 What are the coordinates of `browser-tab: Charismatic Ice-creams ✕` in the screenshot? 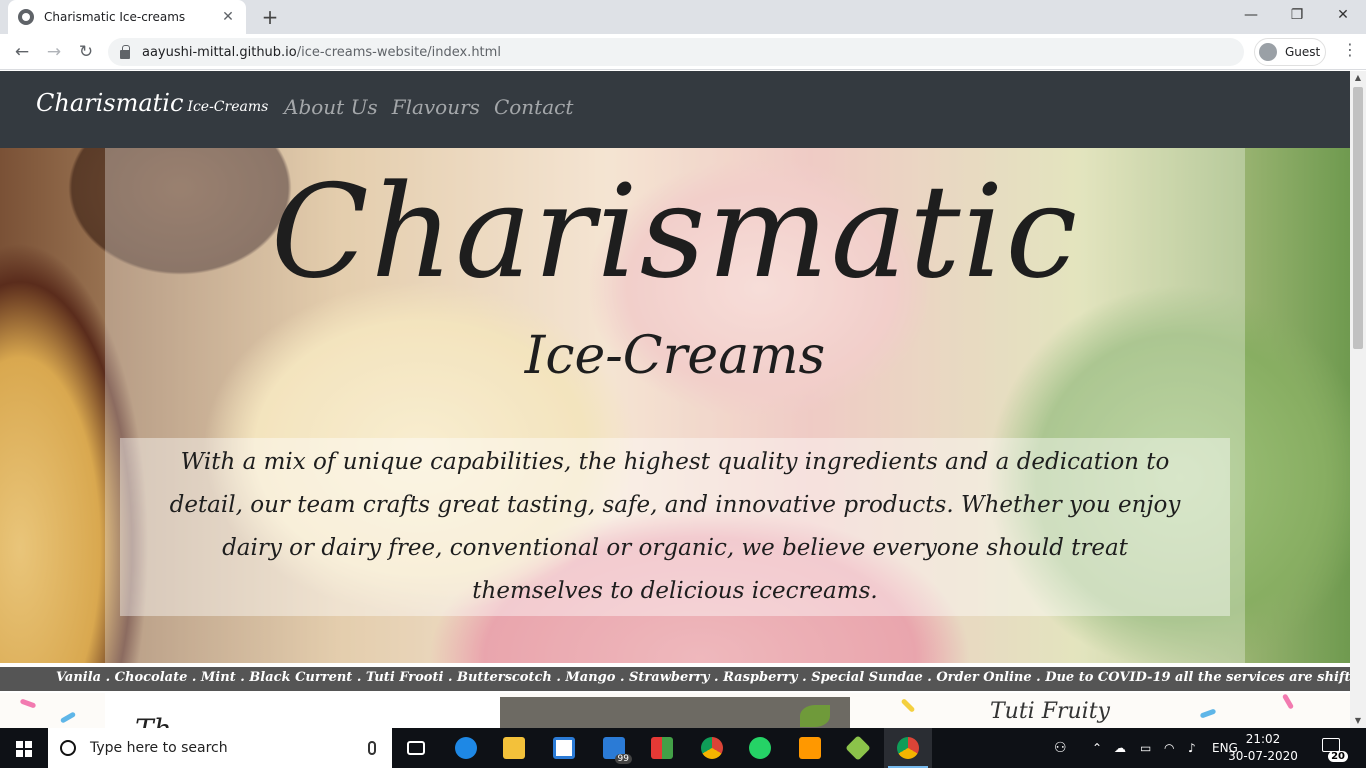 It's located at (127, 17).